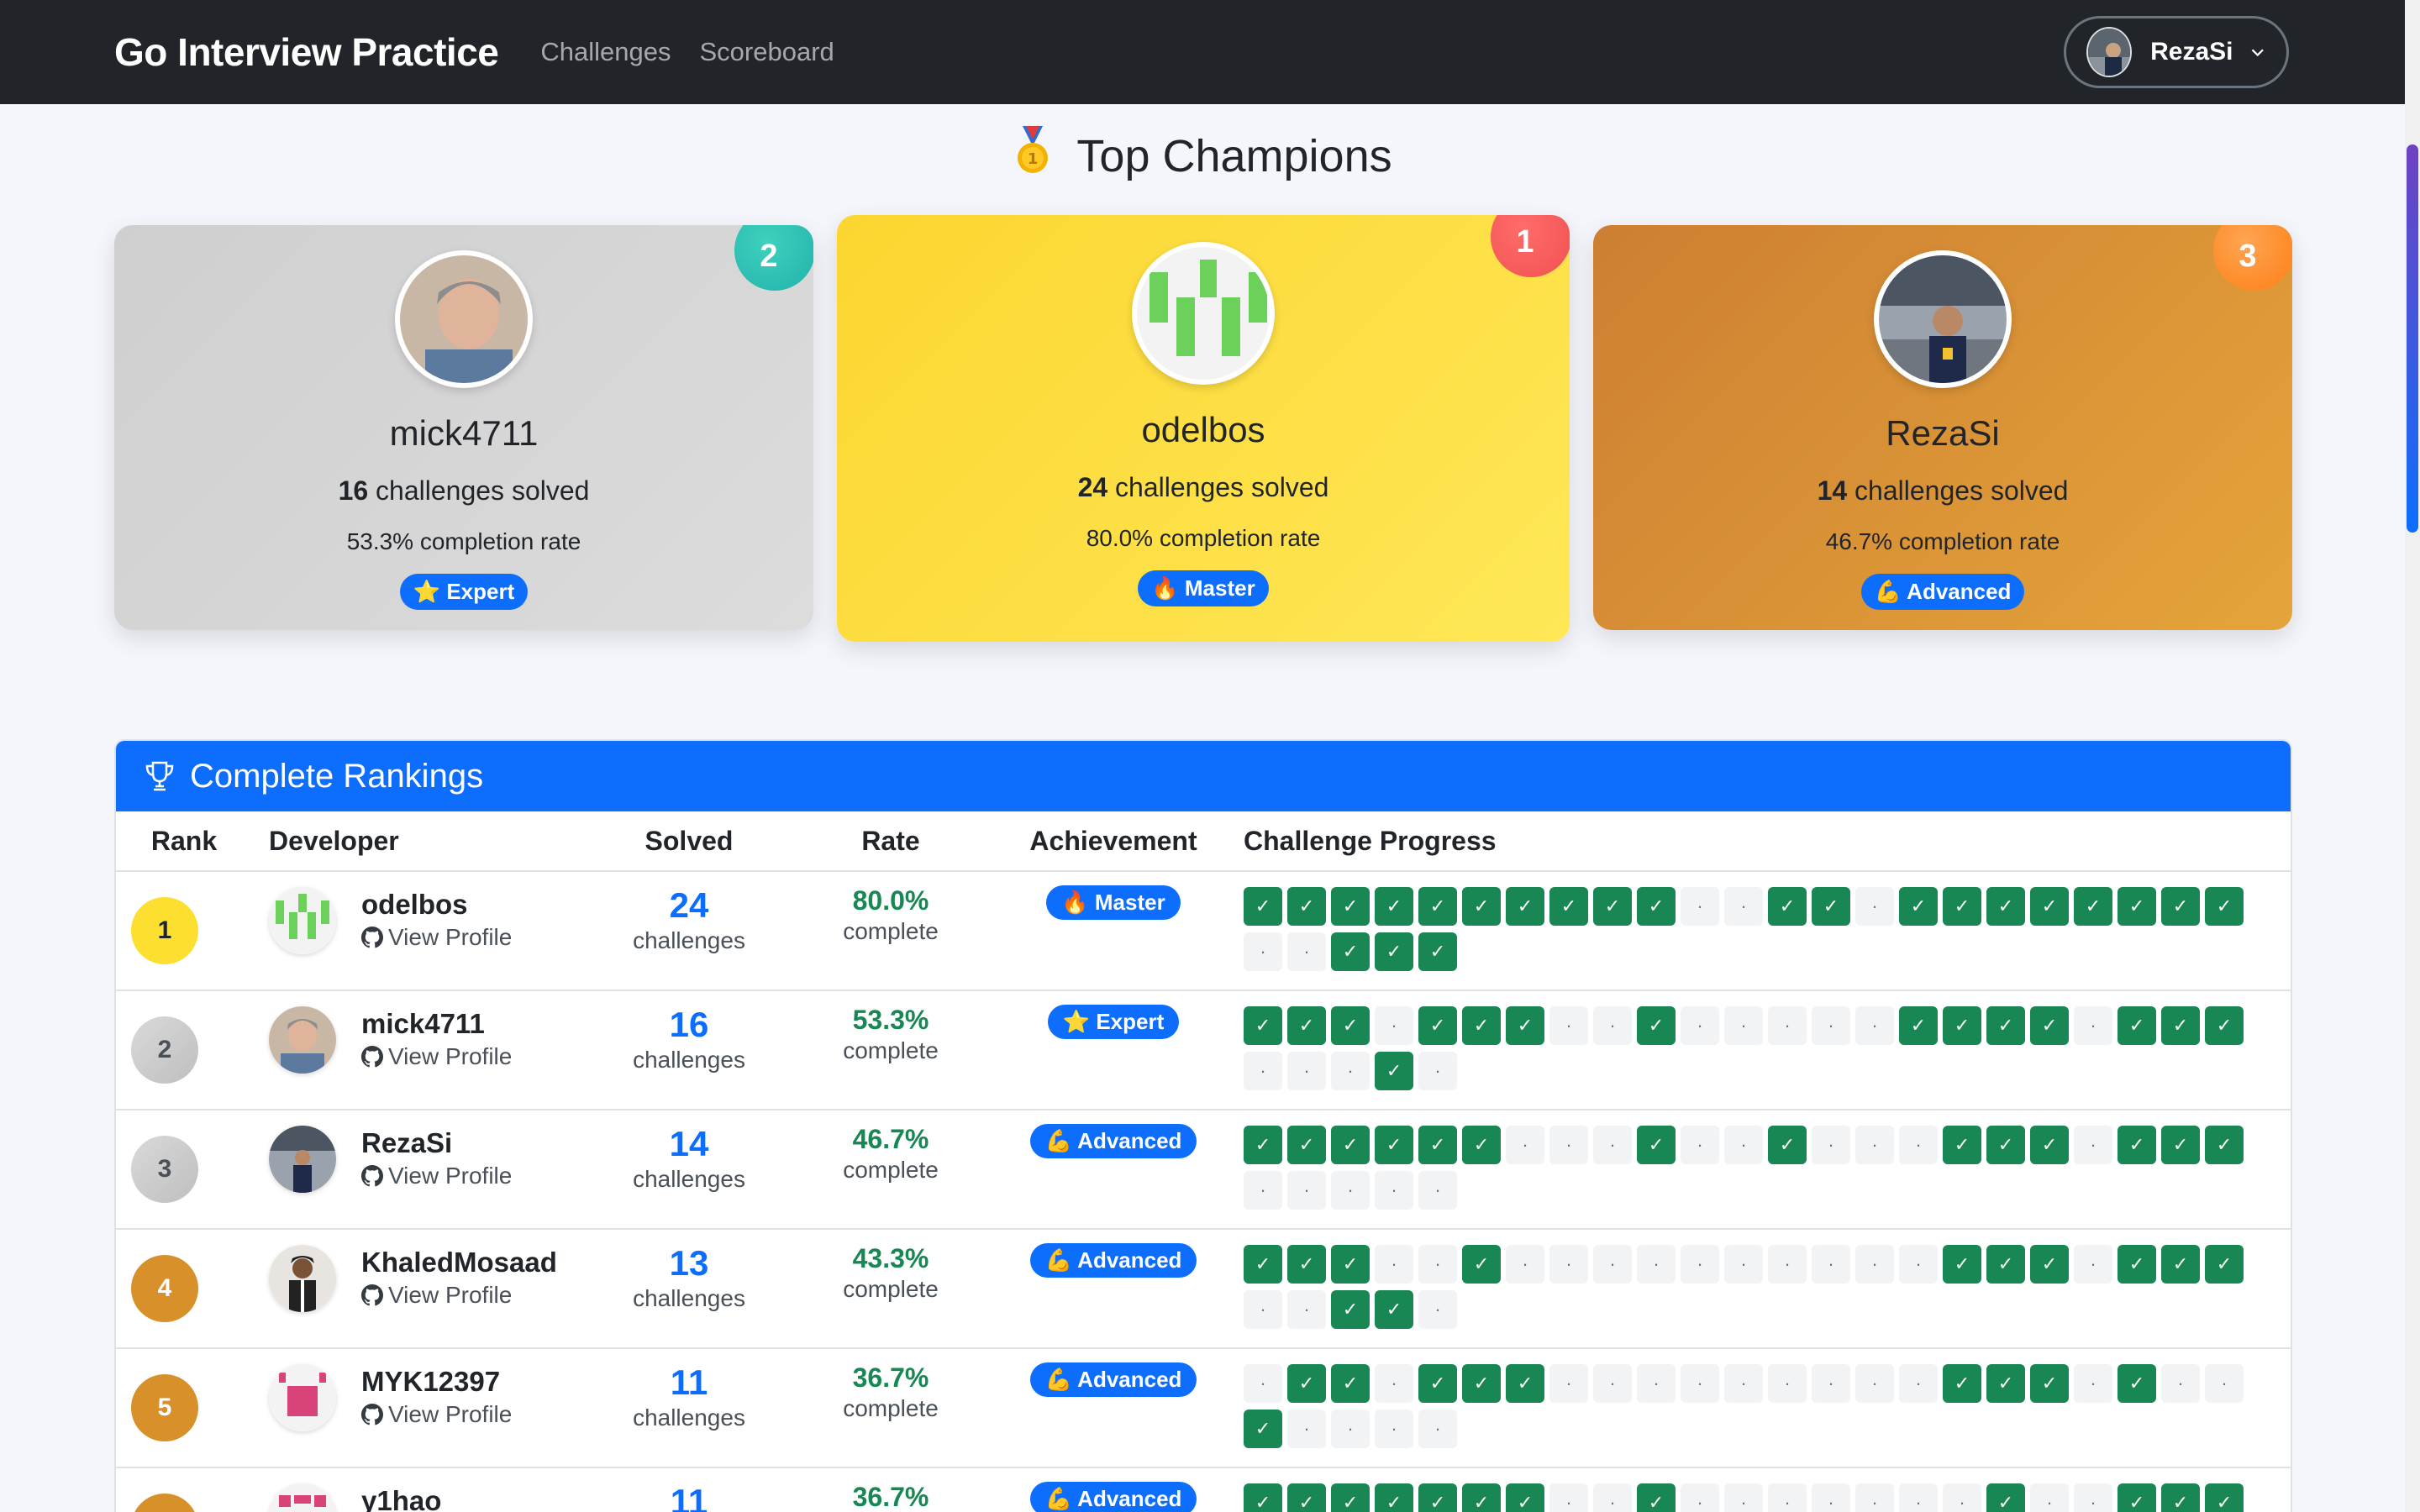  I want to click on col-developer: Developer, so click(424, 841).